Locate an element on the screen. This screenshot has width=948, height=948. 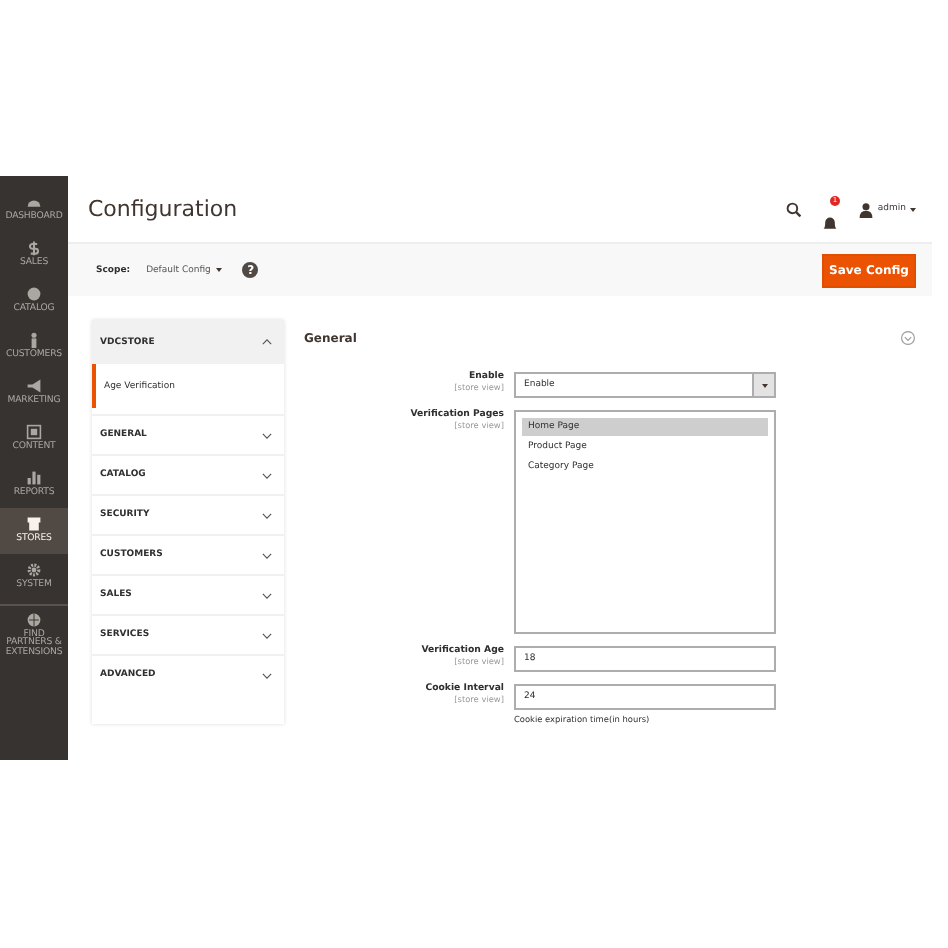
bar-chart-icon is located at coordinates (34, 478).